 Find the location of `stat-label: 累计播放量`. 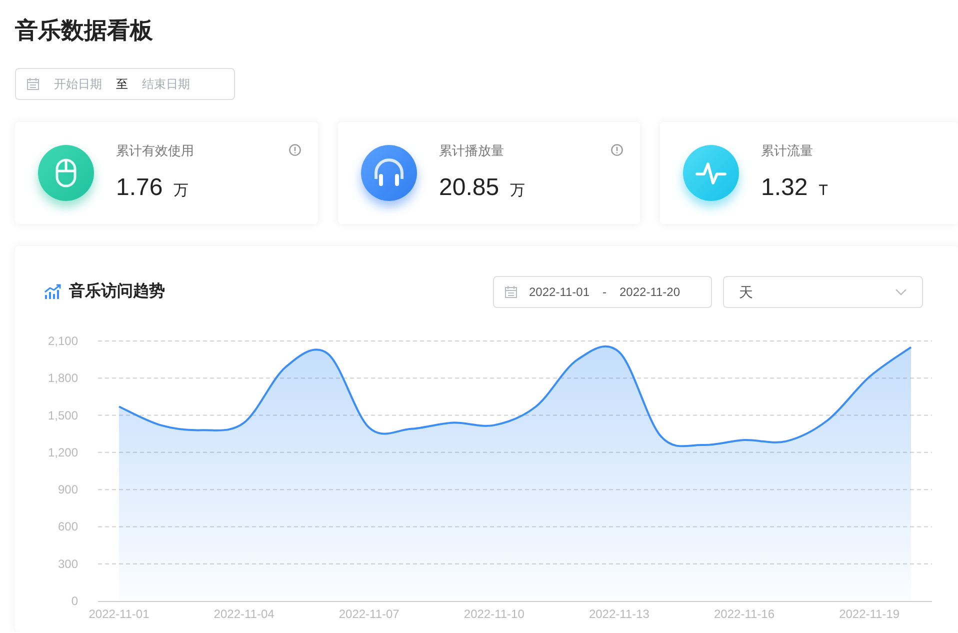

stat-label: 累计播放量 is located at coordinates (472, 150).